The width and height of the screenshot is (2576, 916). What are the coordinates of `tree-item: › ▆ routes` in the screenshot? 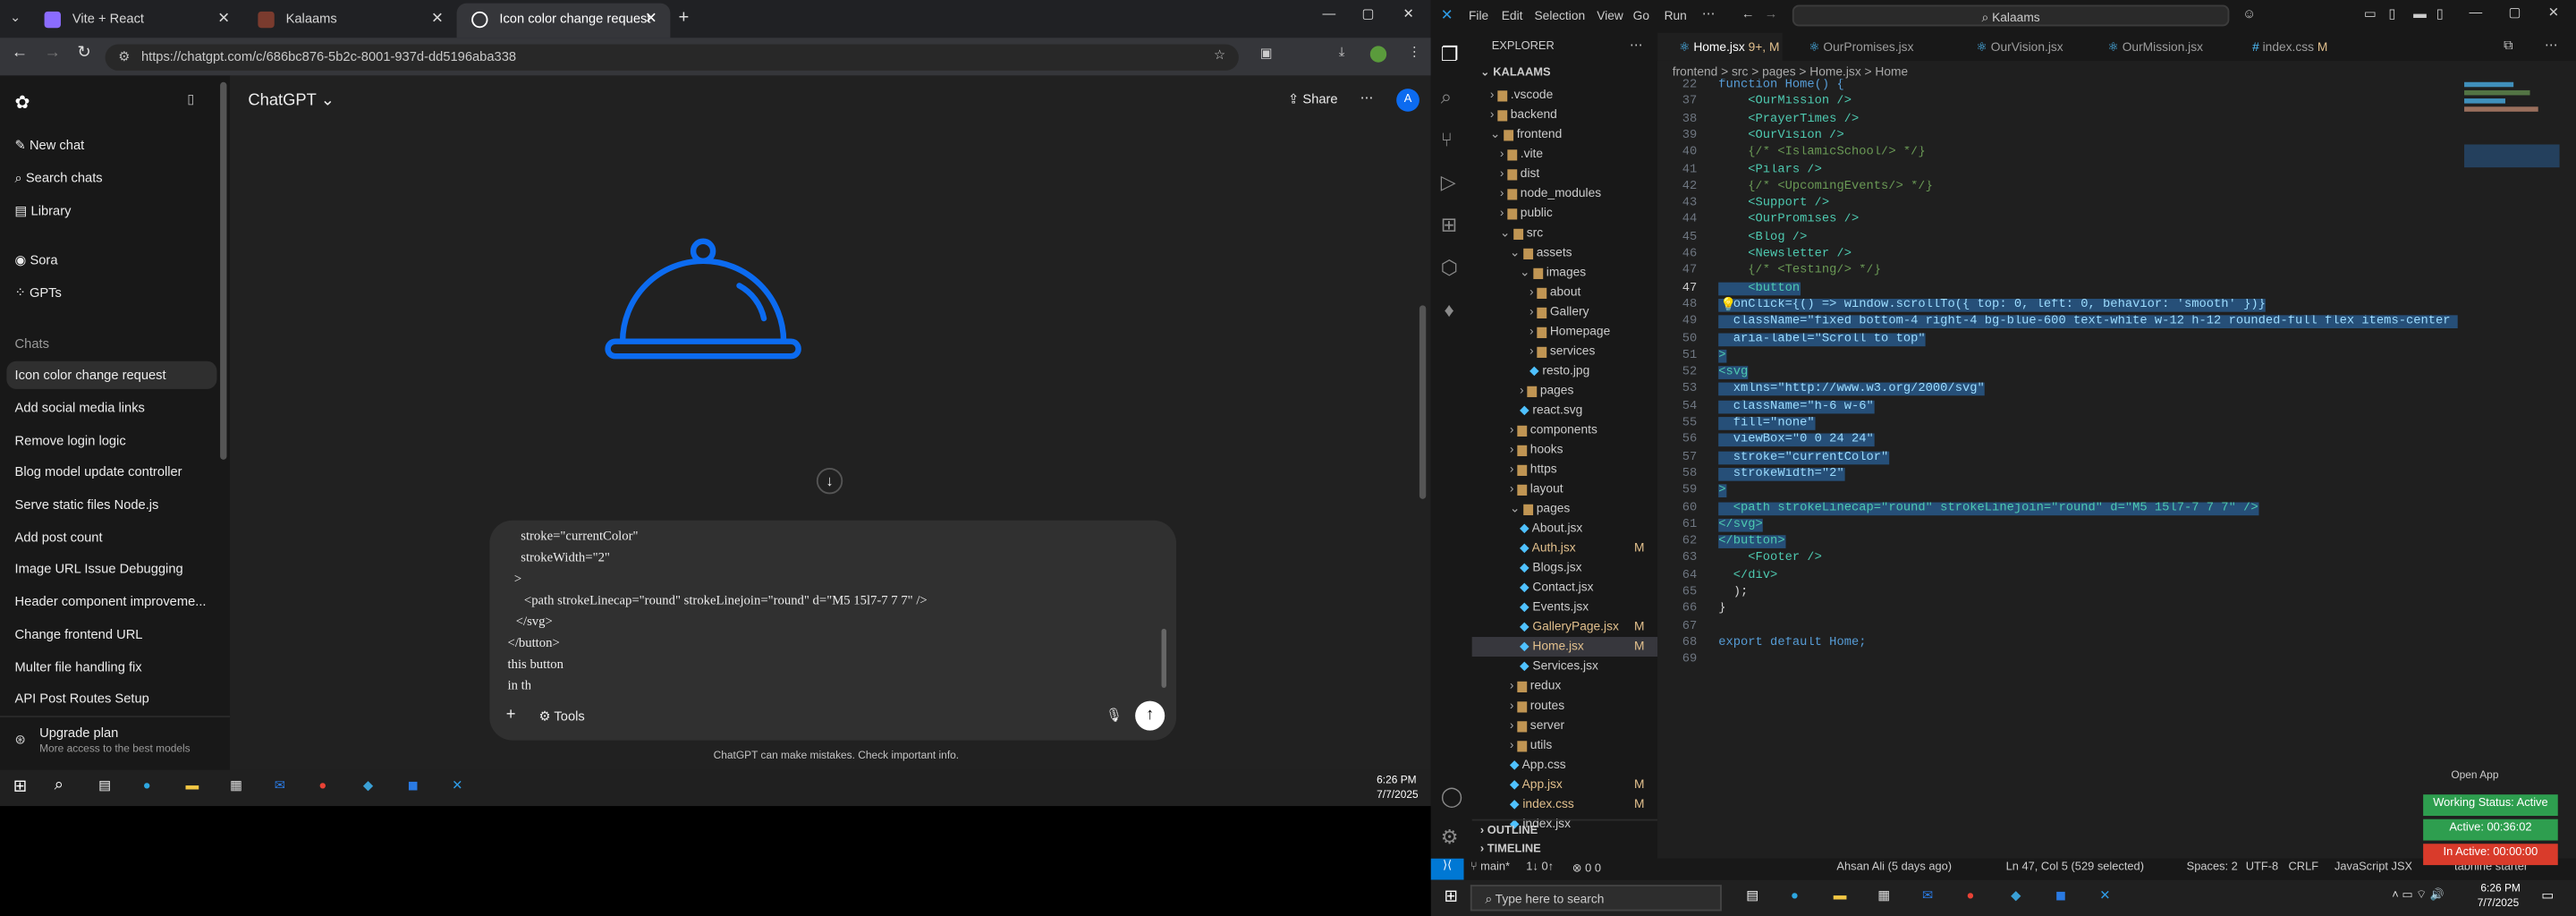 It's located at (1565, 706).